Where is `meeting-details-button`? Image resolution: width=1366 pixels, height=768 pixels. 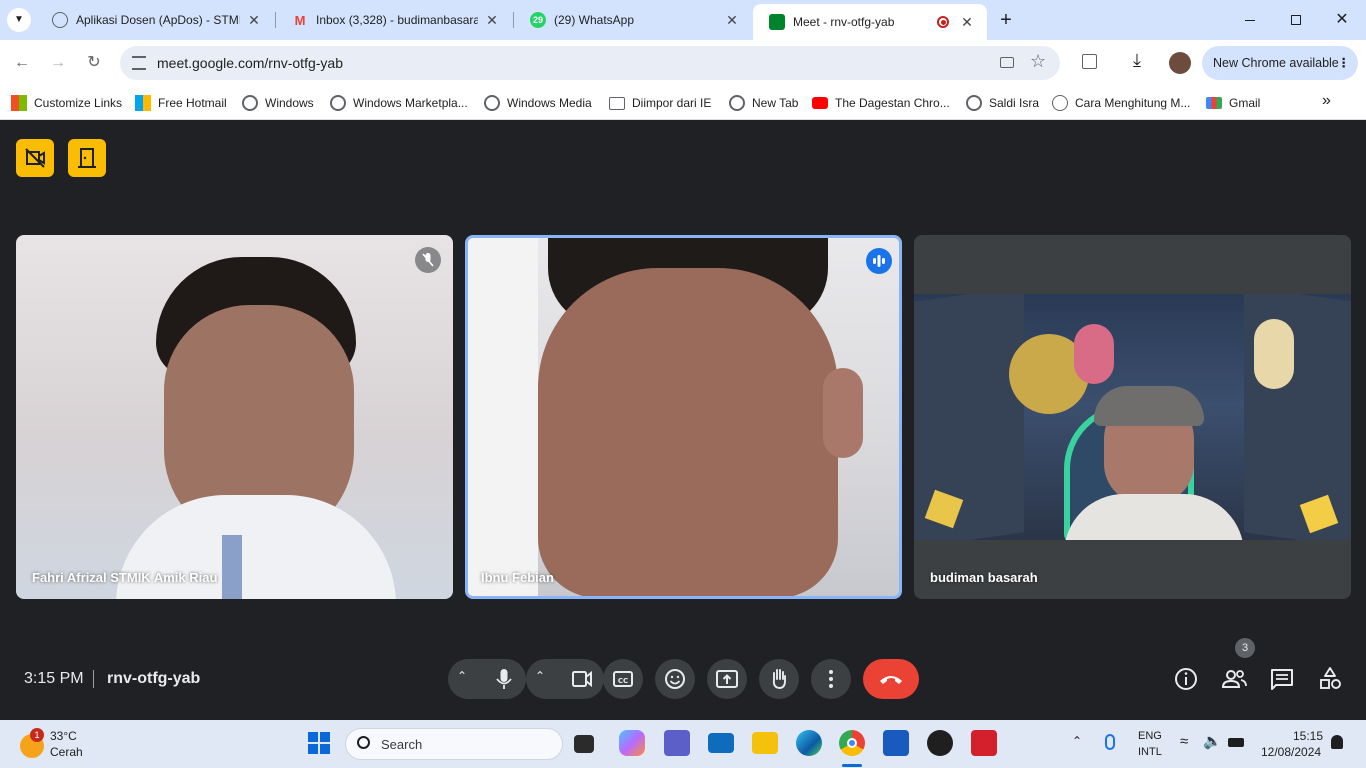 meeting-details-button is located at coordinates (1186, 679).